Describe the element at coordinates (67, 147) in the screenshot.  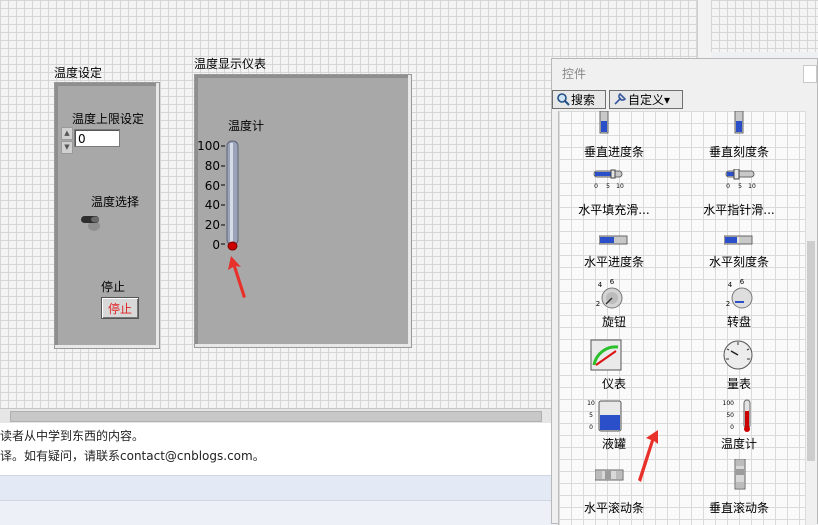
I see `down-arrow-icon: ▼` at that location.